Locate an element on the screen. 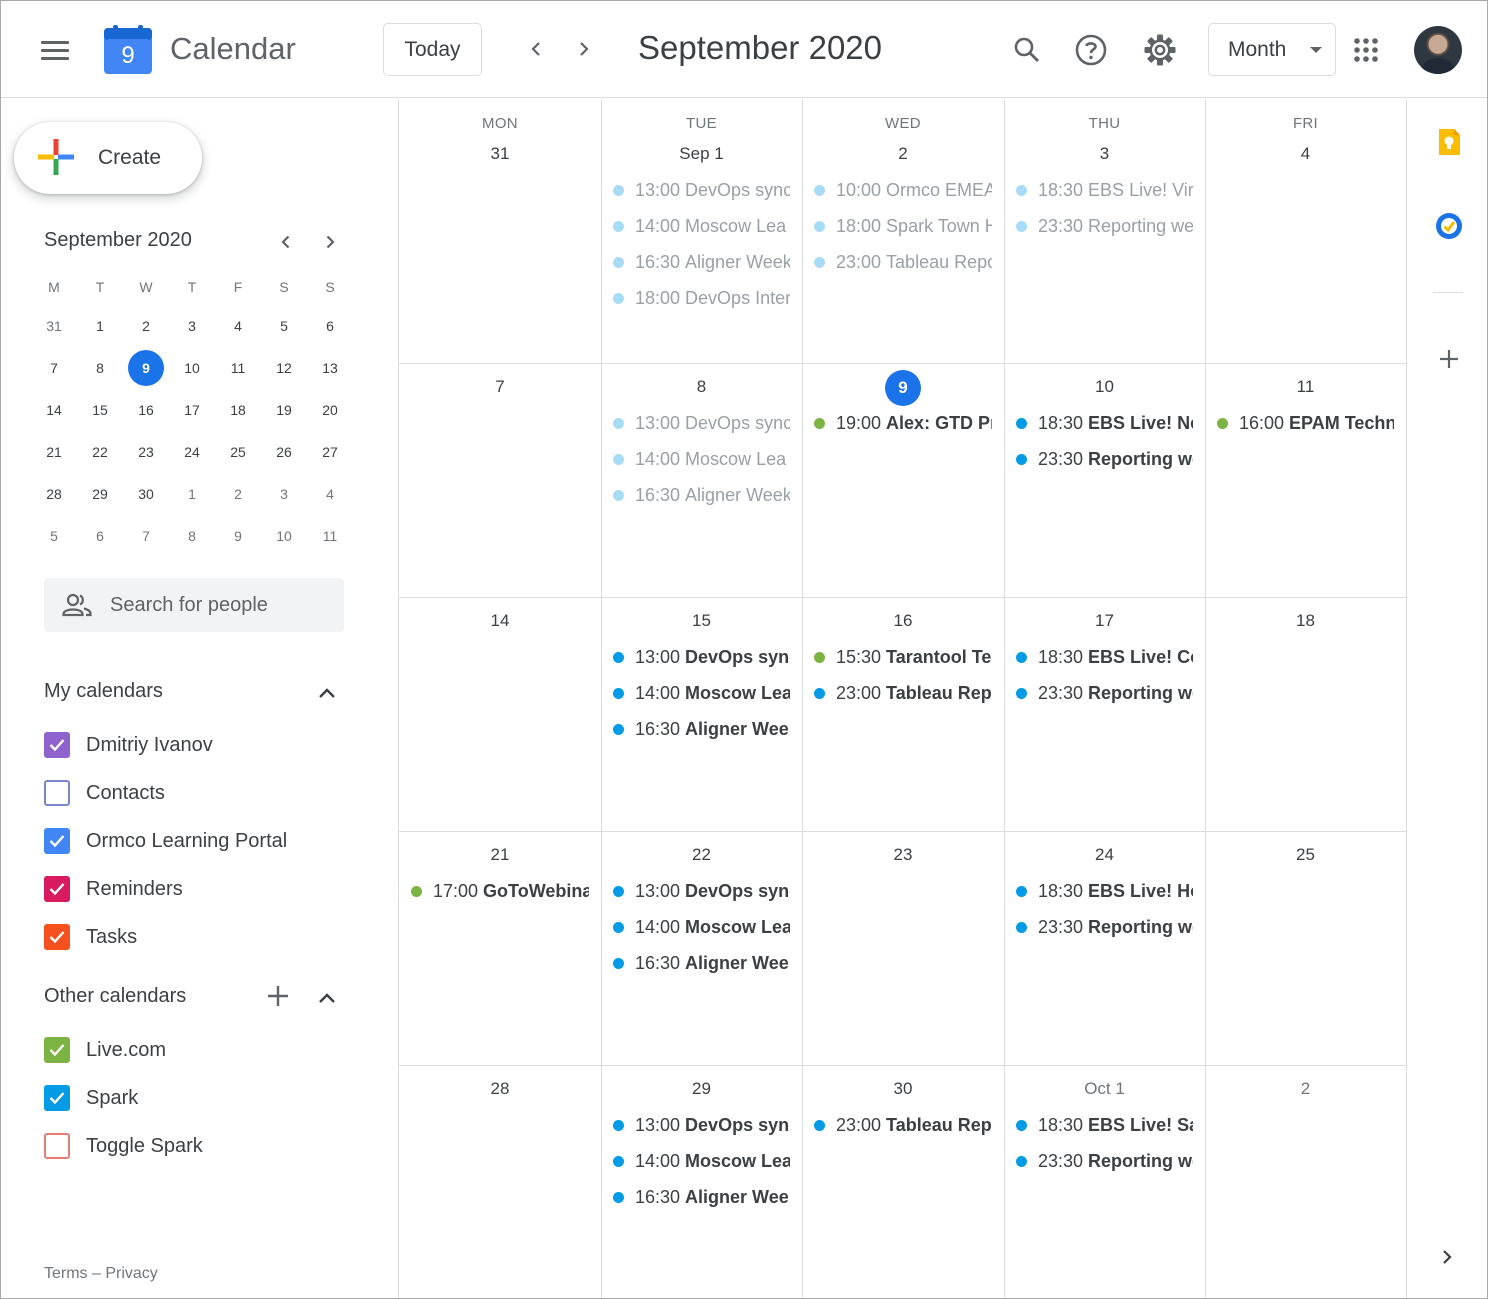 This screenshot has width=1488, height=1299. day-cell: 24 18:30 EBS Live! Ho 23:30 Reporting we is located at coordinates (1104, 948).